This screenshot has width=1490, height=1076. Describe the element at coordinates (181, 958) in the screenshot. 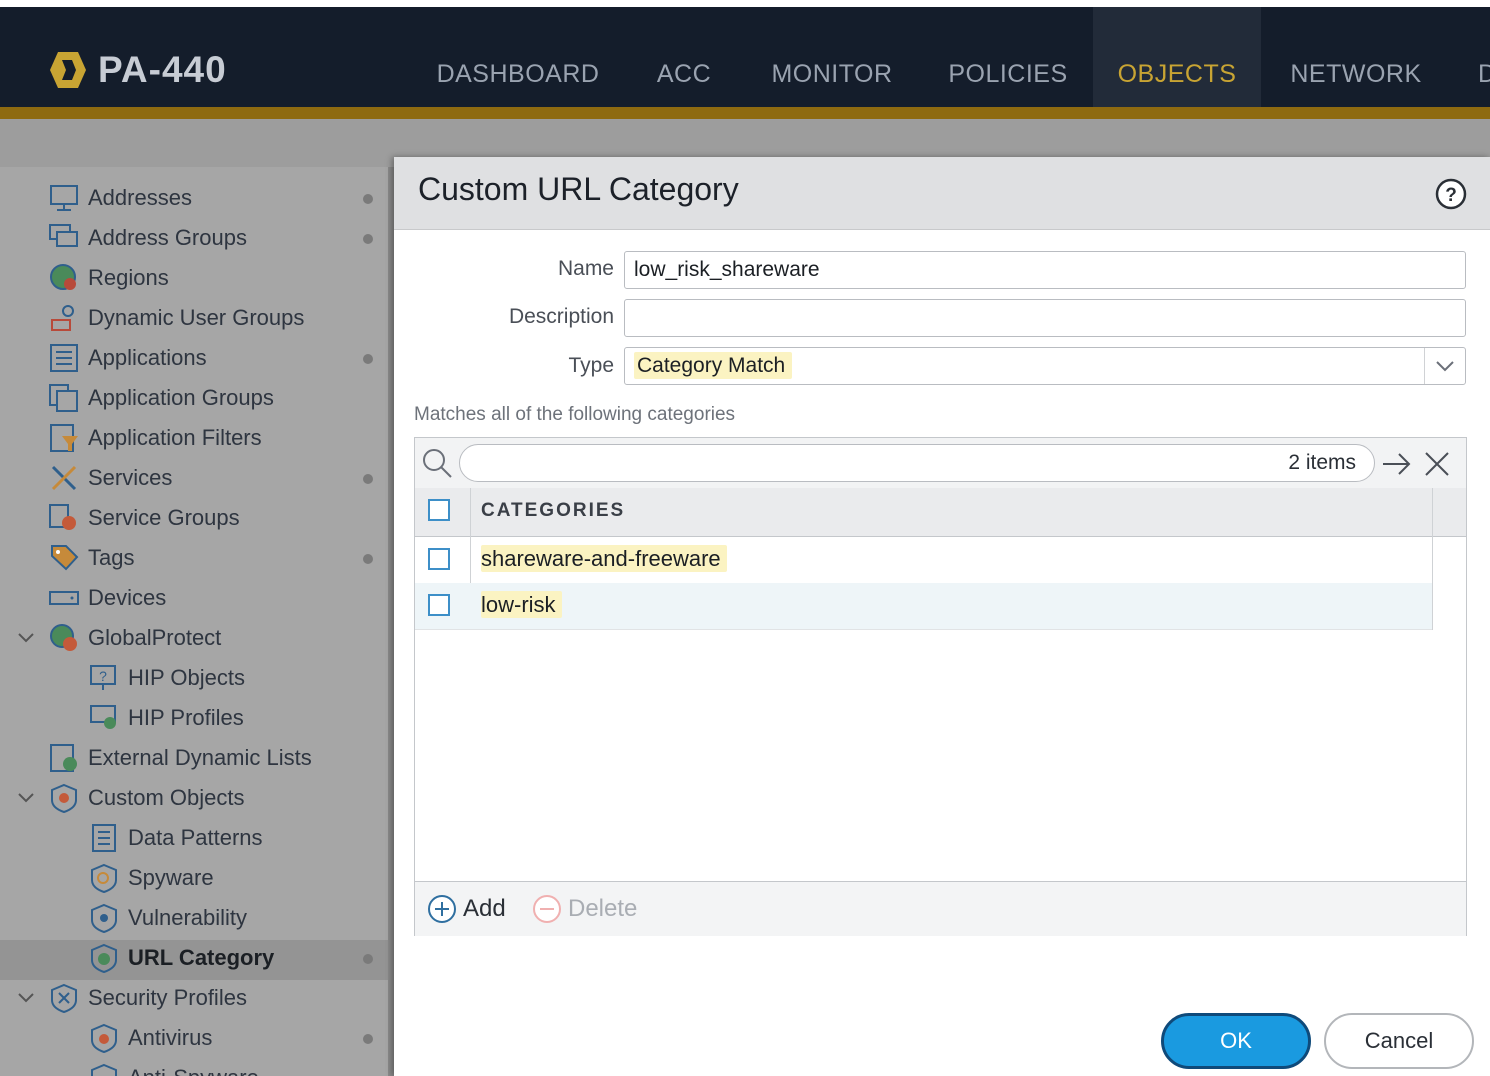

I see `sidebar-item-url-category: URL Category` at that location.